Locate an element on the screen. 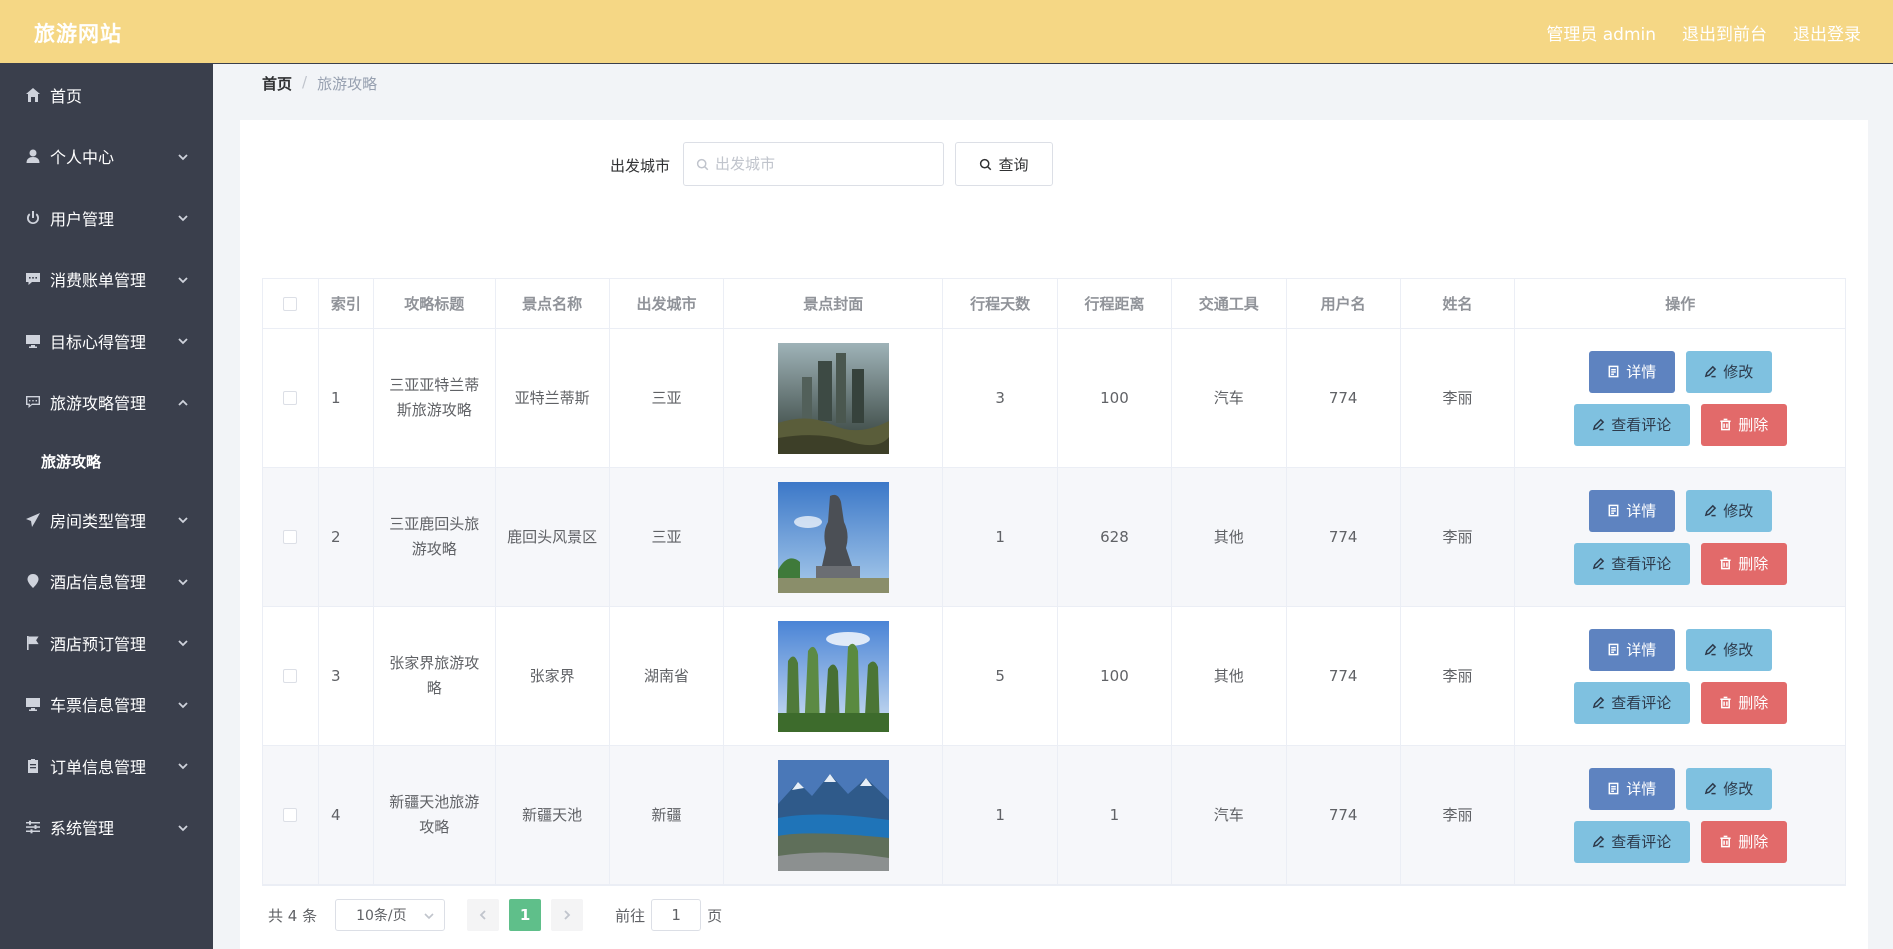 The image size is (1893, 949). breadcrumb-home: 首页 is located at coordinates (277, 83).